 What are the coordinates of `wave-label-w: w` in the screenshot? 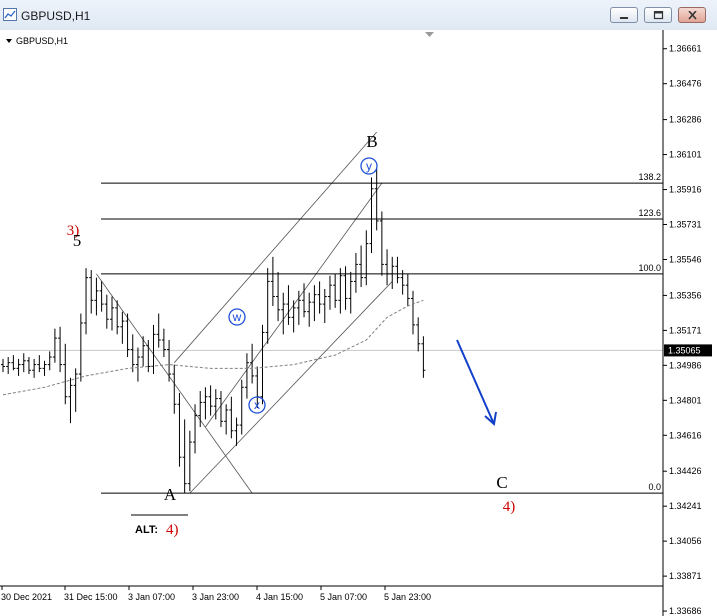 It's located at (237, 317).